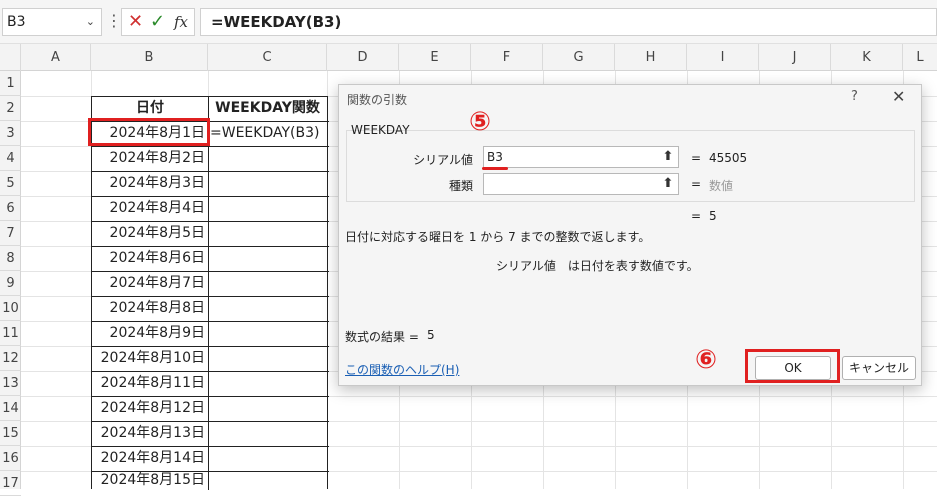  I want to click on row-header: 13, so click(10, 383).